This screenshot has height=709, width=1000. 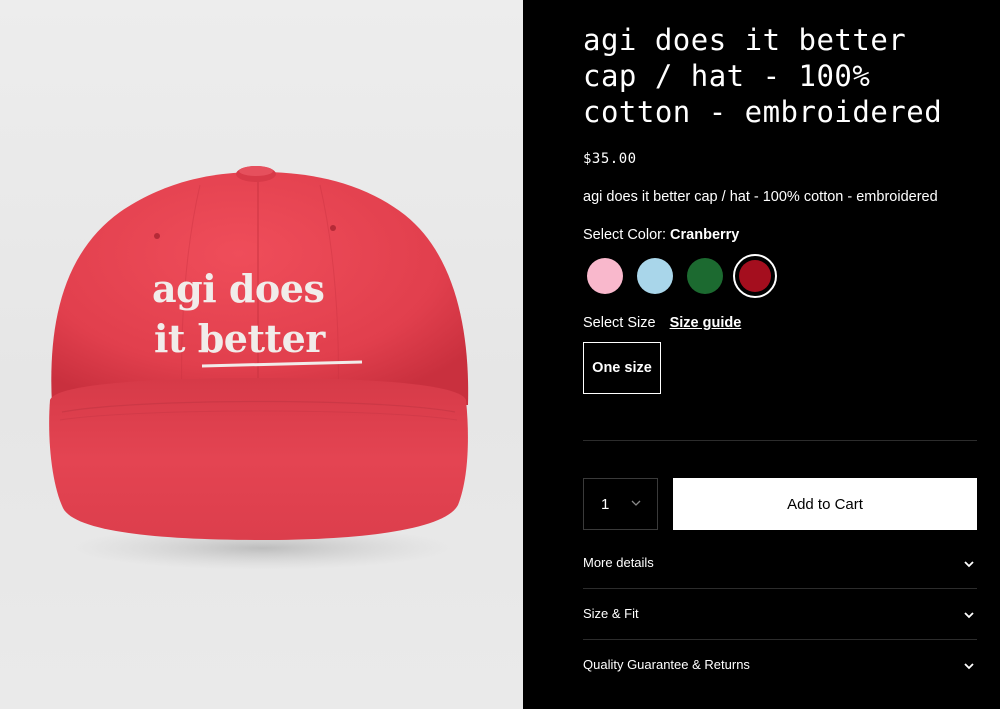 What do you see at coordinates (611, 613) in the screenshot?
I see `accordion-label: Size & Fit` at bounding box center [611, 613].